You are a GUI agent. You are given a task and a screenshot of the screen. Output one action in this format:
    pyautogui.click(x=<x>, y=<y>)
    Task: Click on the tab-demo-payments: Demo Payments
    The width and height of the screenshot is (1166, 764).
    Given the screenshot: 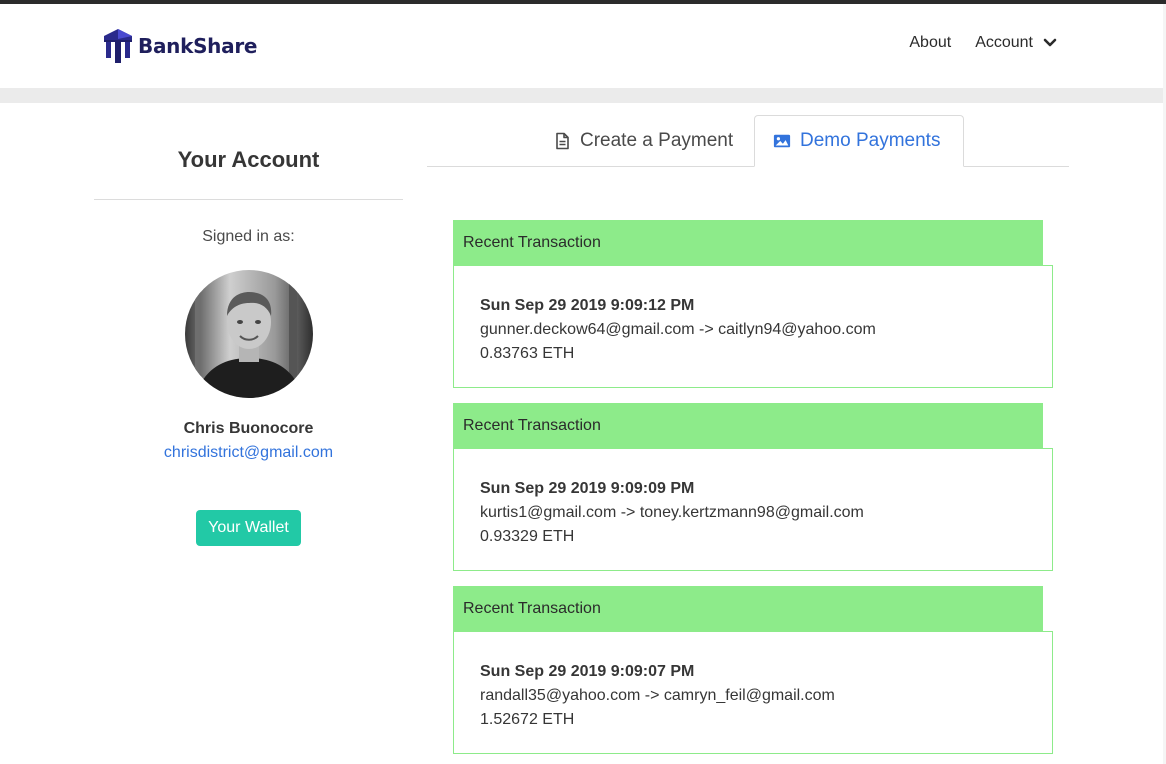 What is the action you would take?
    pyautogui.click(x=859, y=141)
    